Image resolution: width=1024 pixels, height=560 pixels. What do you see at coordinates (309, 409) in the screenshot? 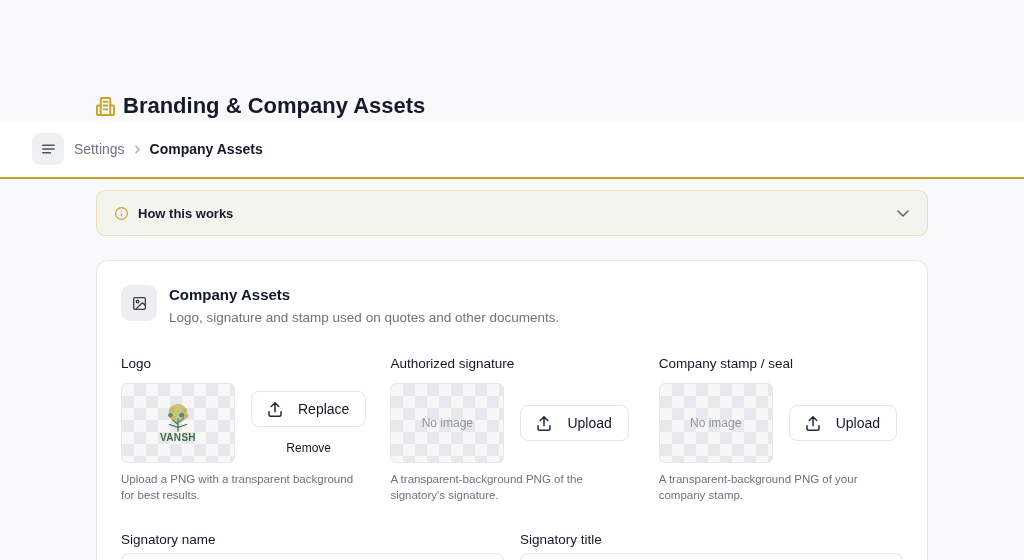
I see `replace-button: Replace` at bounding box center [309, 409].